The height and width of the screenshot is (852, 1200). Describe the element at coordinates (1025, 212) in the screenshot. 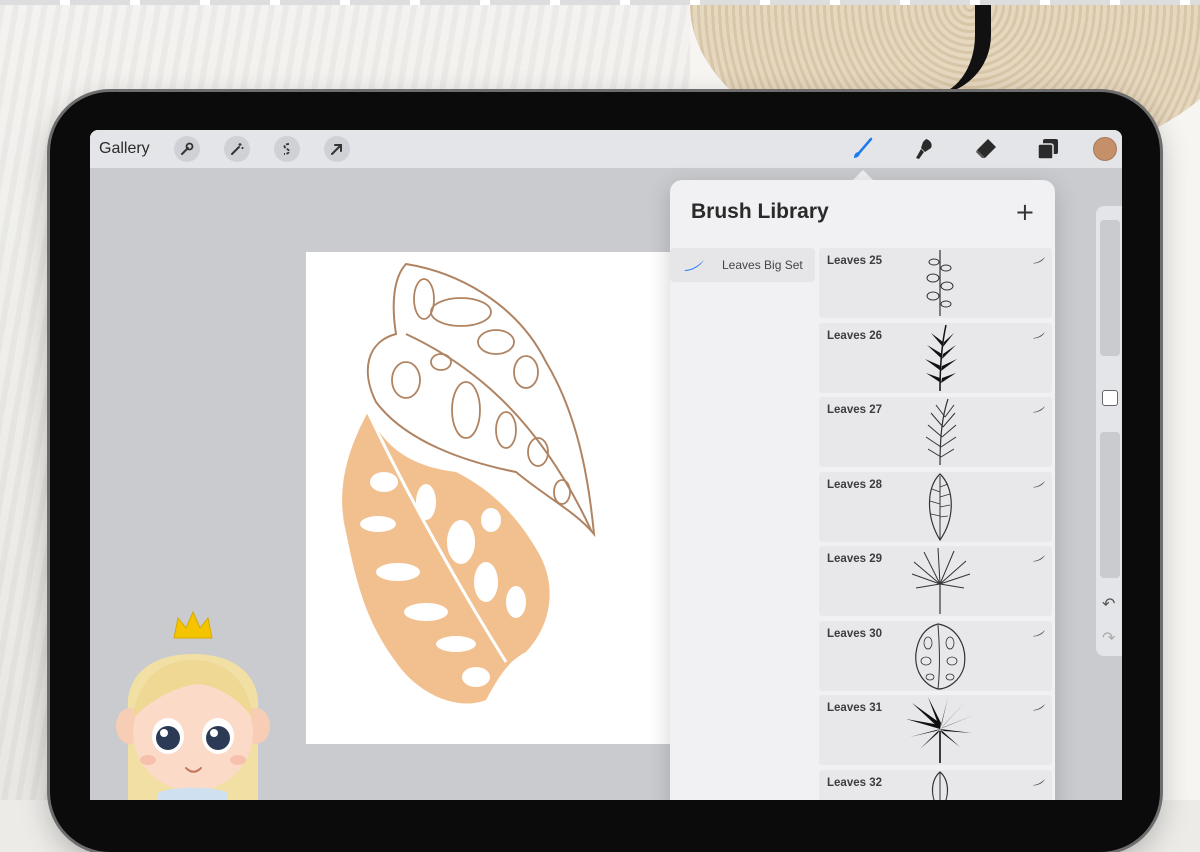

I see `add-brush-button: +` at that location.